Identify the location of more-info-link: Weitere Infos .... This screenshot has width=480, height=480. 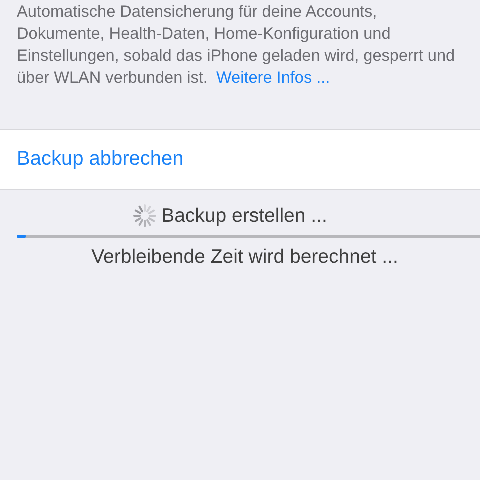
(273, 78).